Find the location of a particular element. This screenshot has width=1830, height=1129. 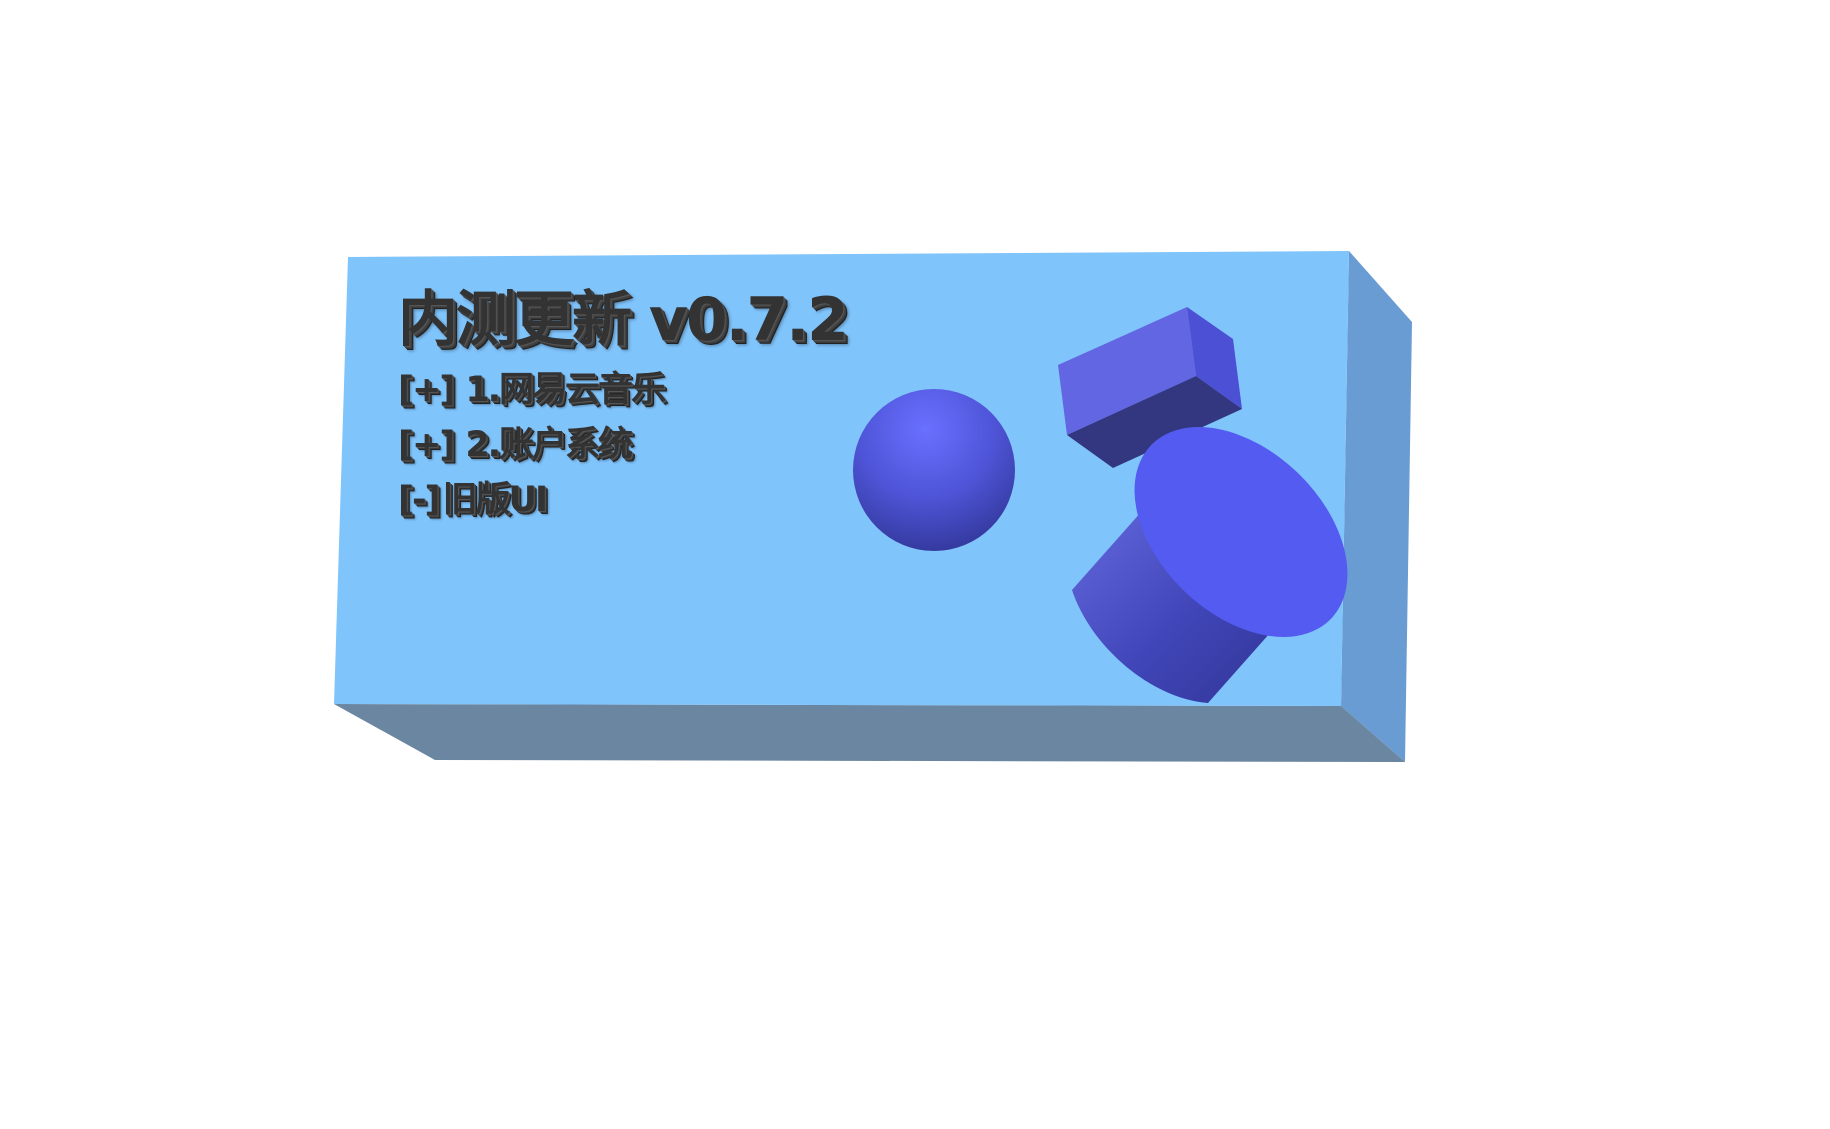

update-item-netease-music: [+] 1.网易云音乐 is located at coordinates (622, 390).